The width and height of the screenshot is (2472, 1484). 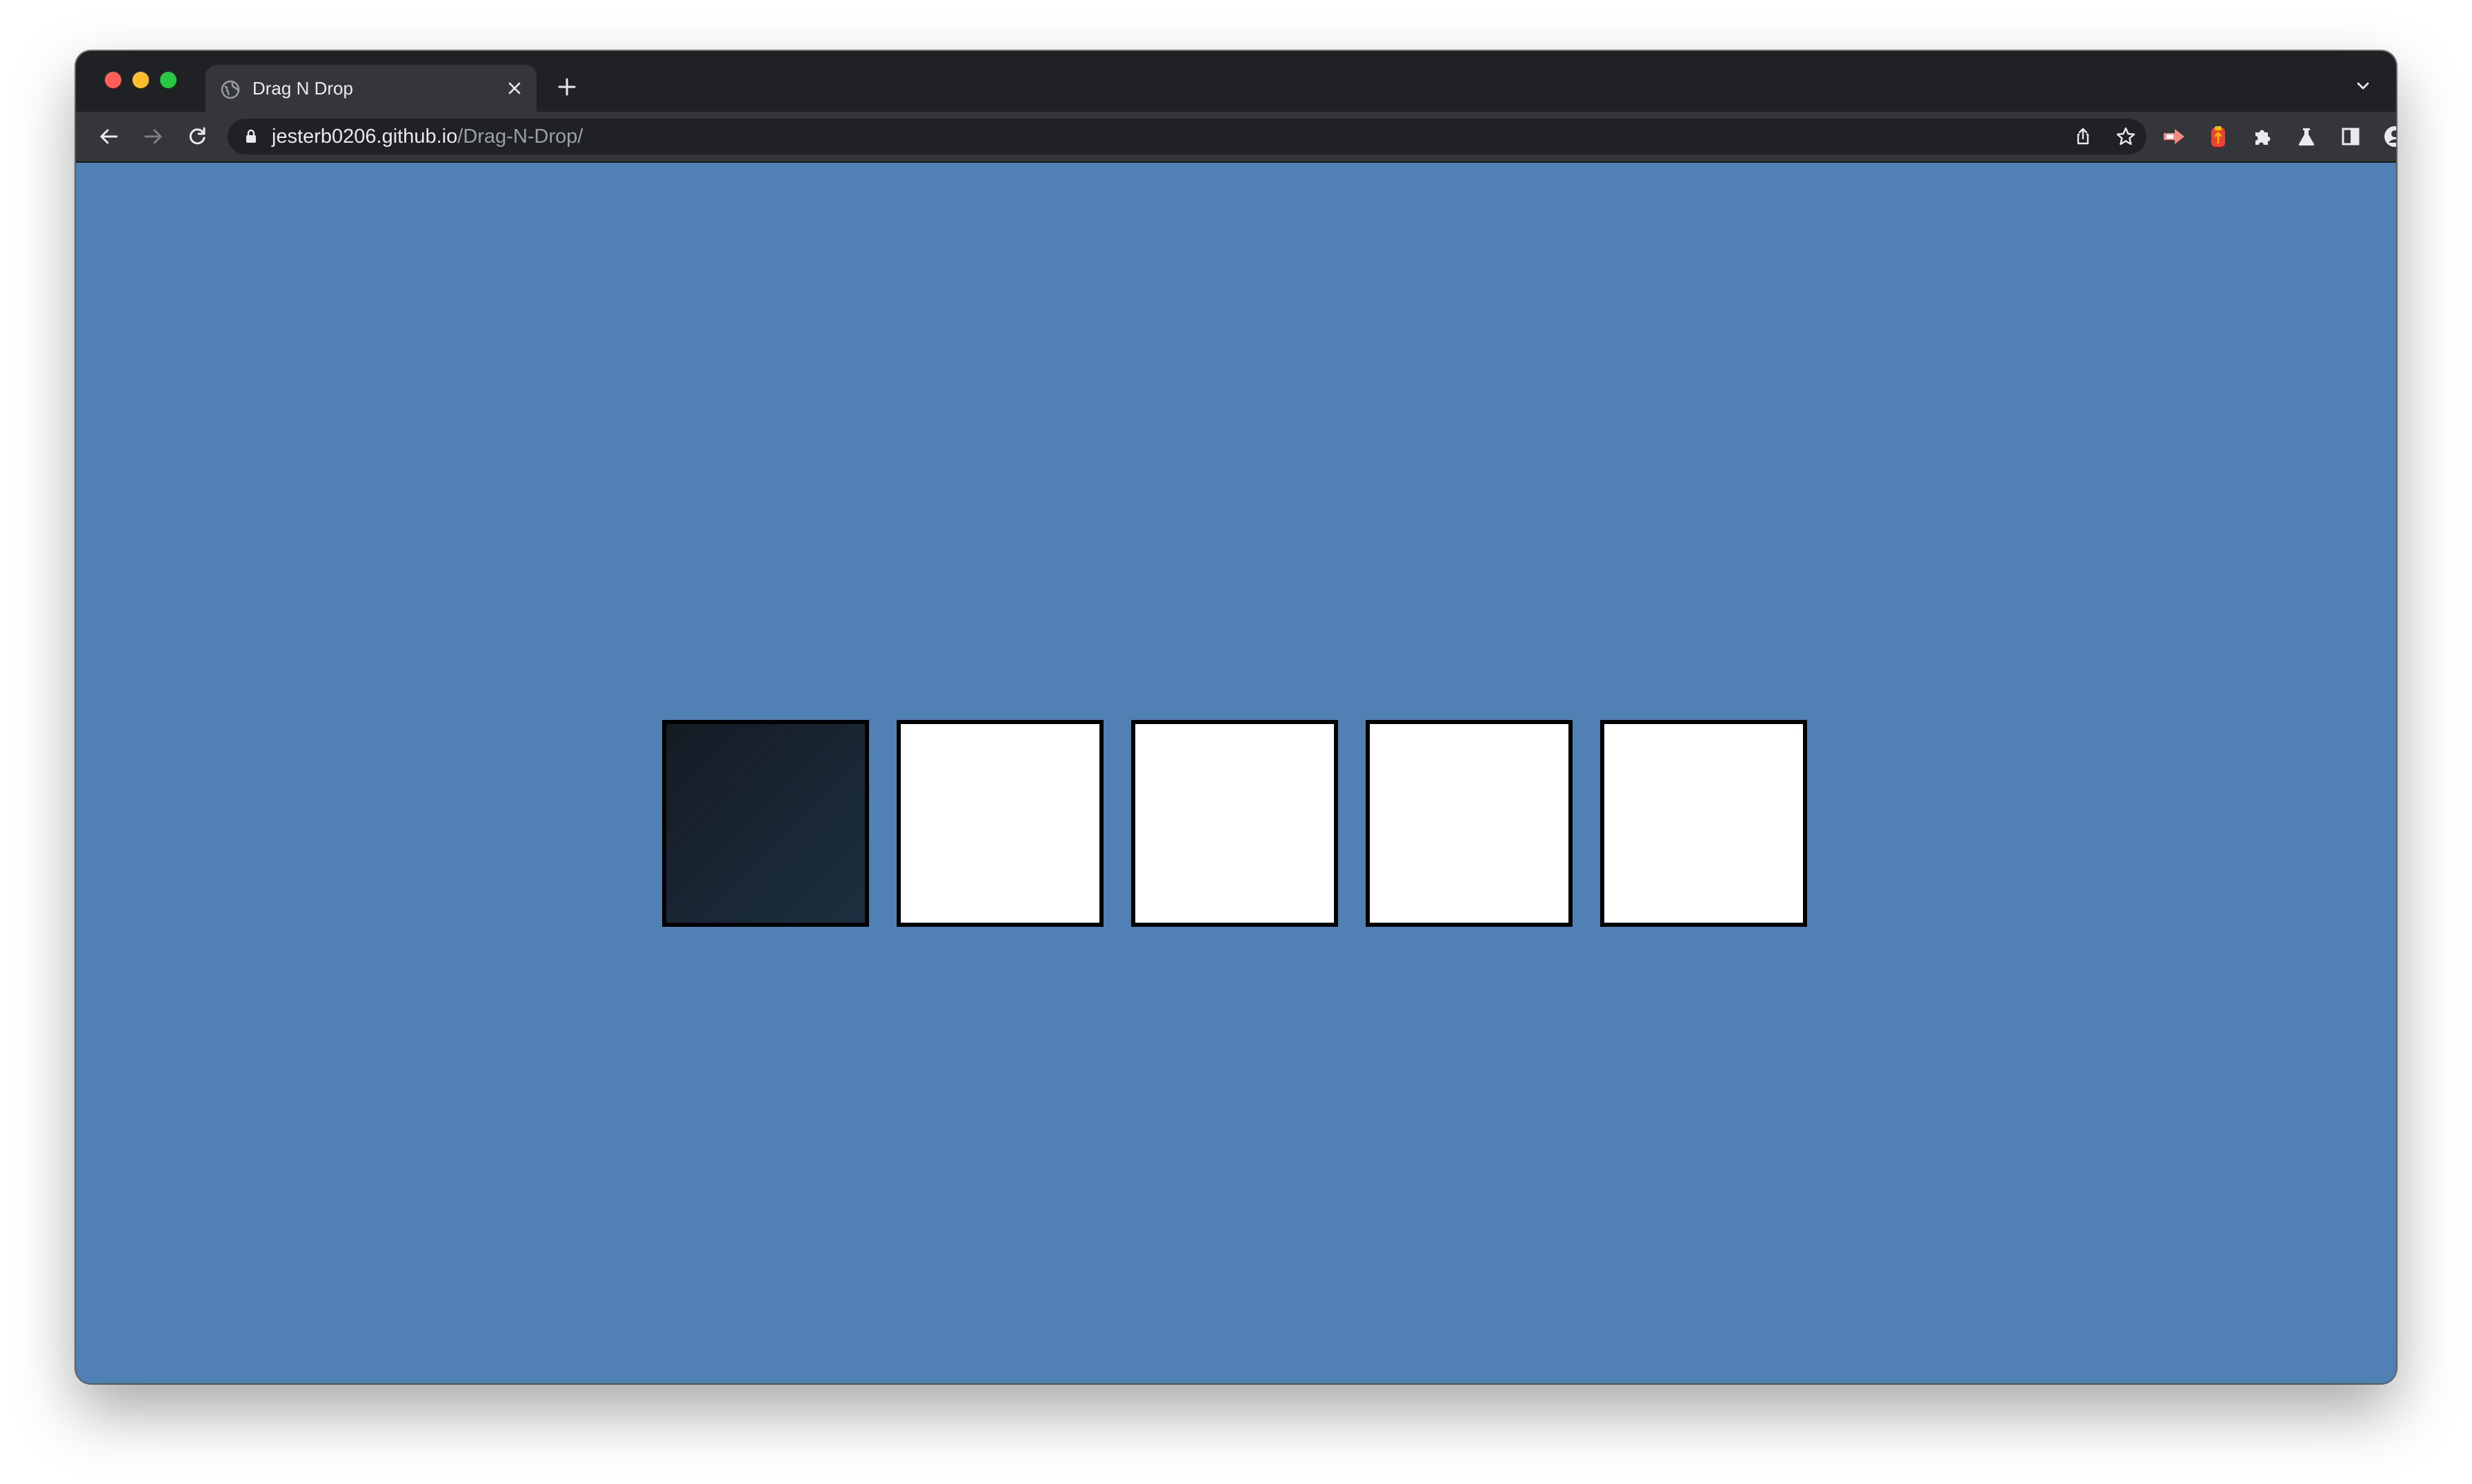 I want to click on puzzle-icon, so click(x=2262, y=137).